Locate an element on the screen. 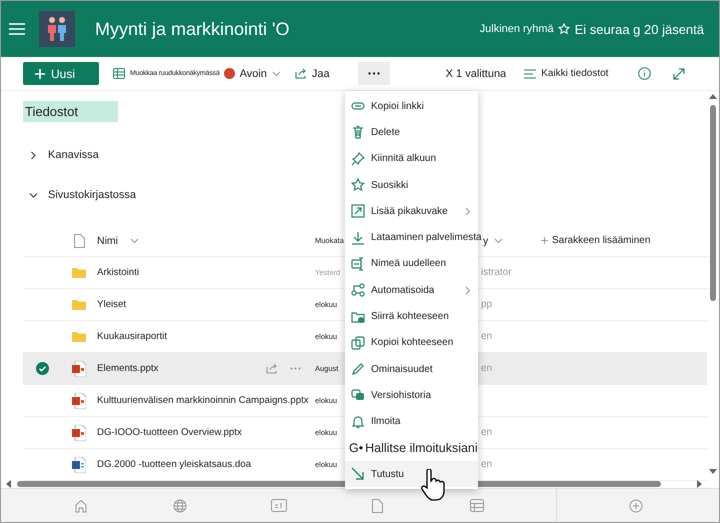 Image resolution: width=720 pixels, height=523 pixels. new-button: Uusi is located at coordinates (61, 73).